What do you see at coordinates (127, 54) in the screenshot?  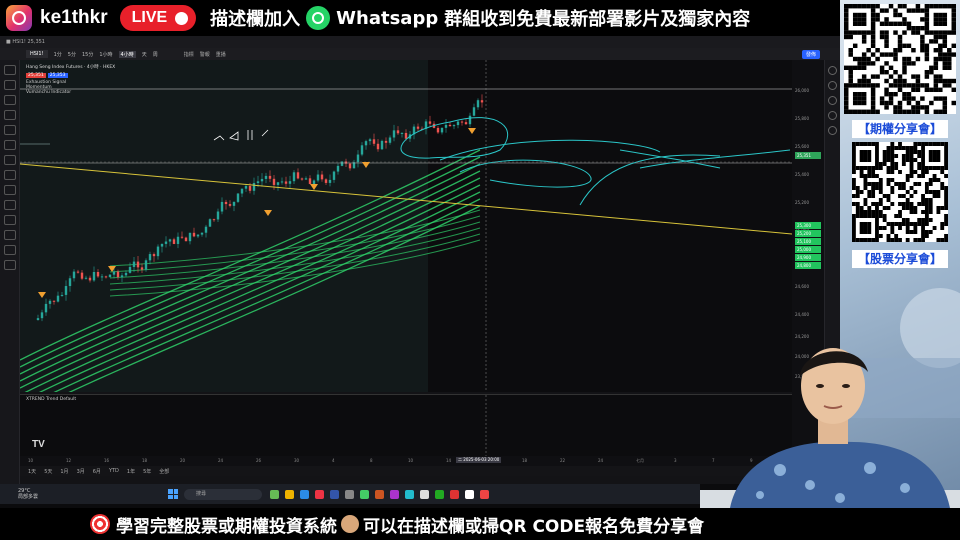 I see `tf-4h: 4小時` at bounding box center [127, 54].